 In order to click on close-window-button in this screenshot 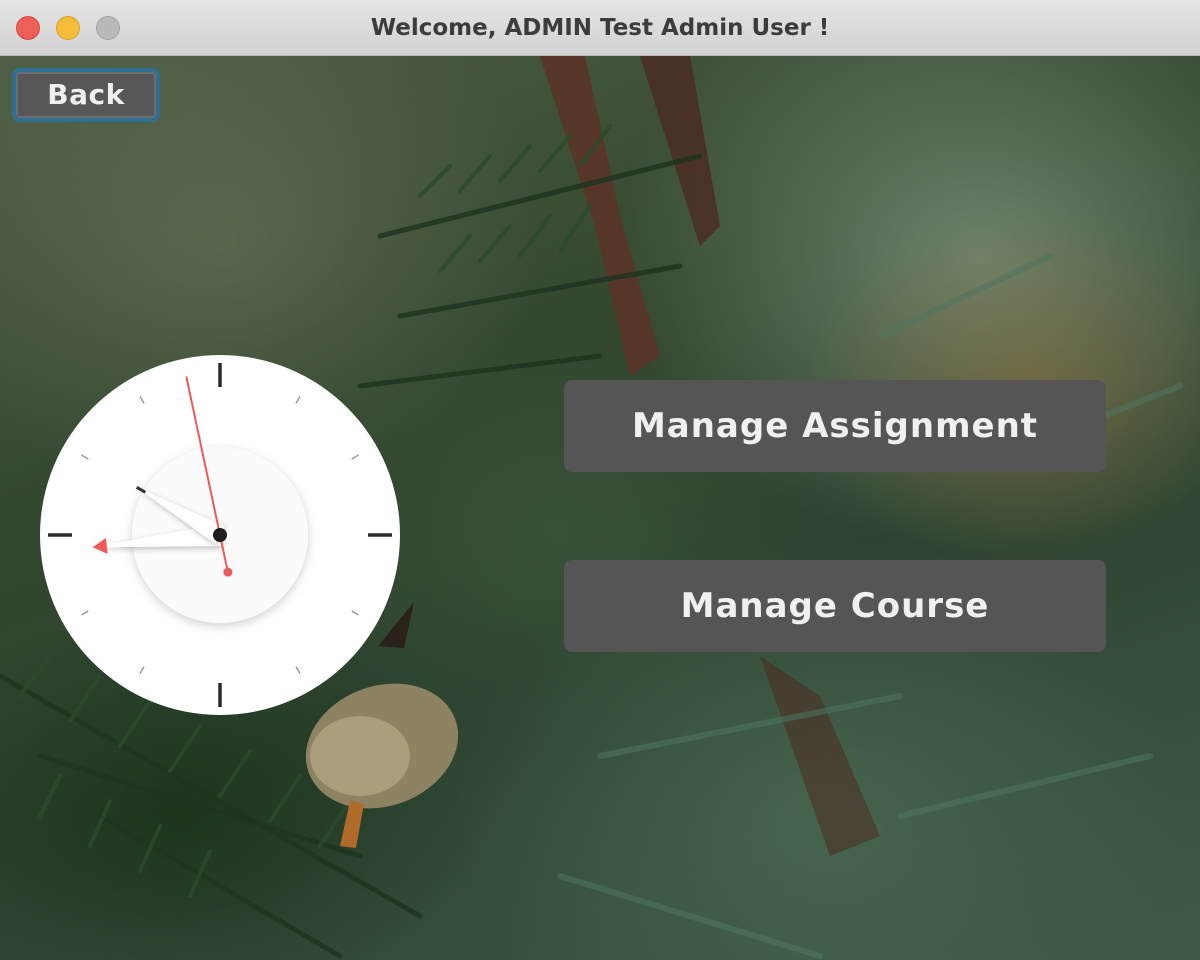, I will do `click(28, 28)`.